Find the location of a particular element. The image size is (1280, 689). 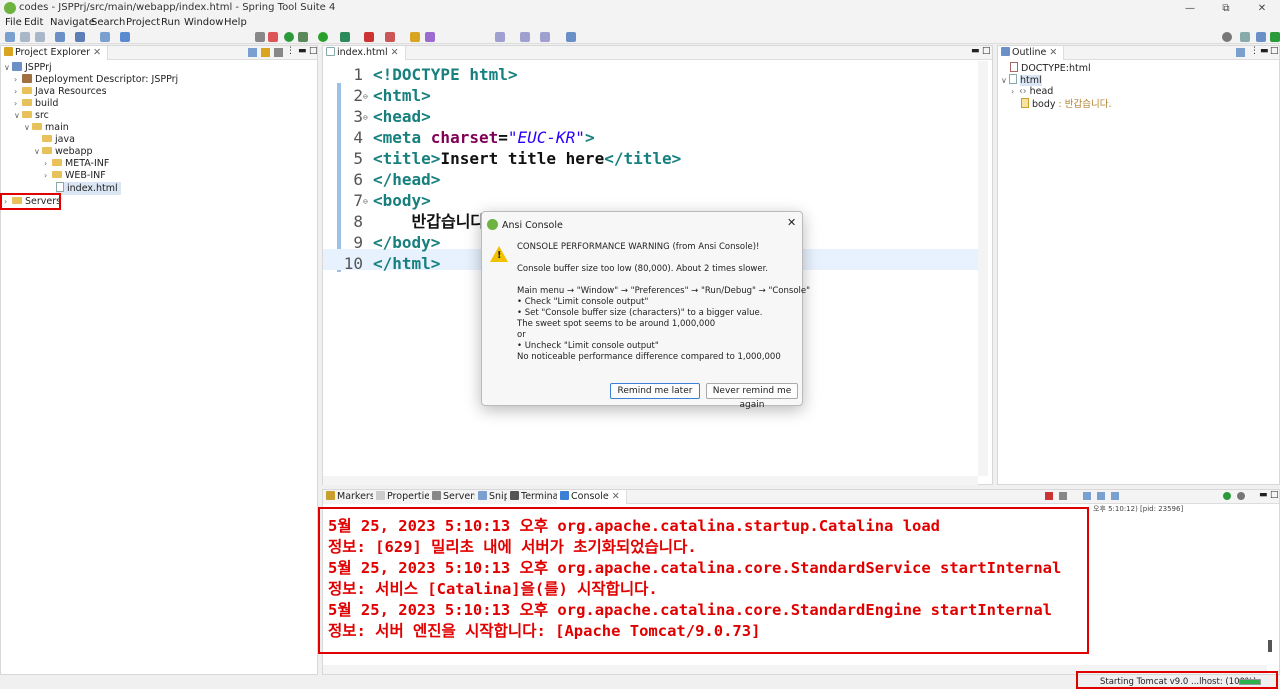

dialog-close-icon: ✕ is located at coordinates (791, 222).